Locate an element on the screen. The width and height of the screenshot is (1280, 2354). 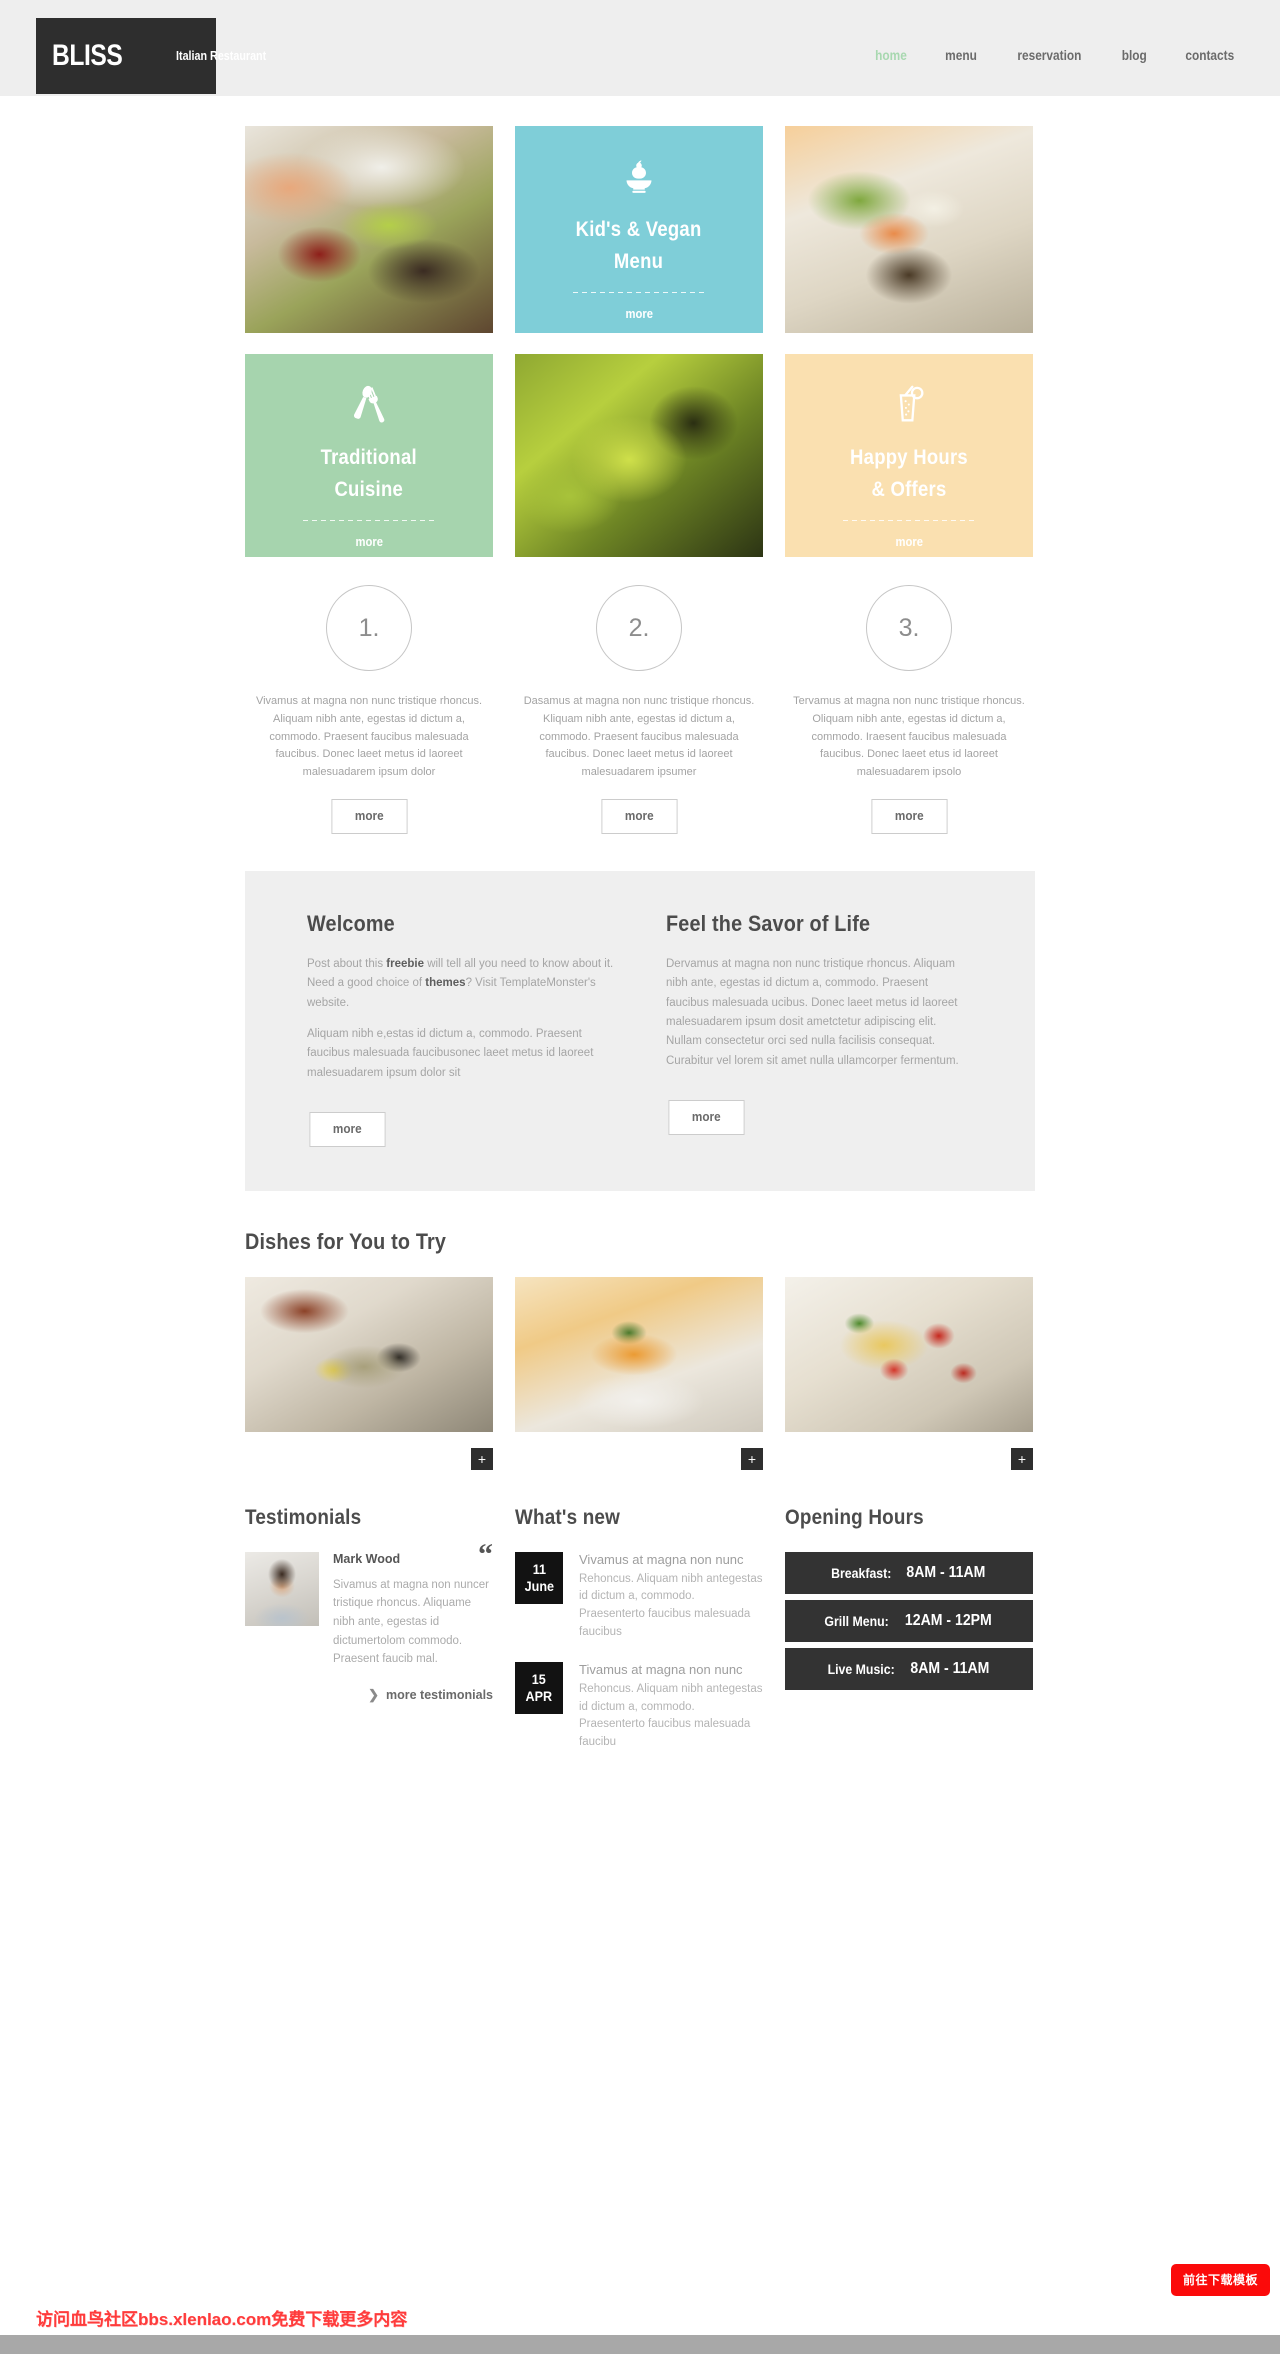
cocktail-glass-icon is located at coordinates (909, 405).